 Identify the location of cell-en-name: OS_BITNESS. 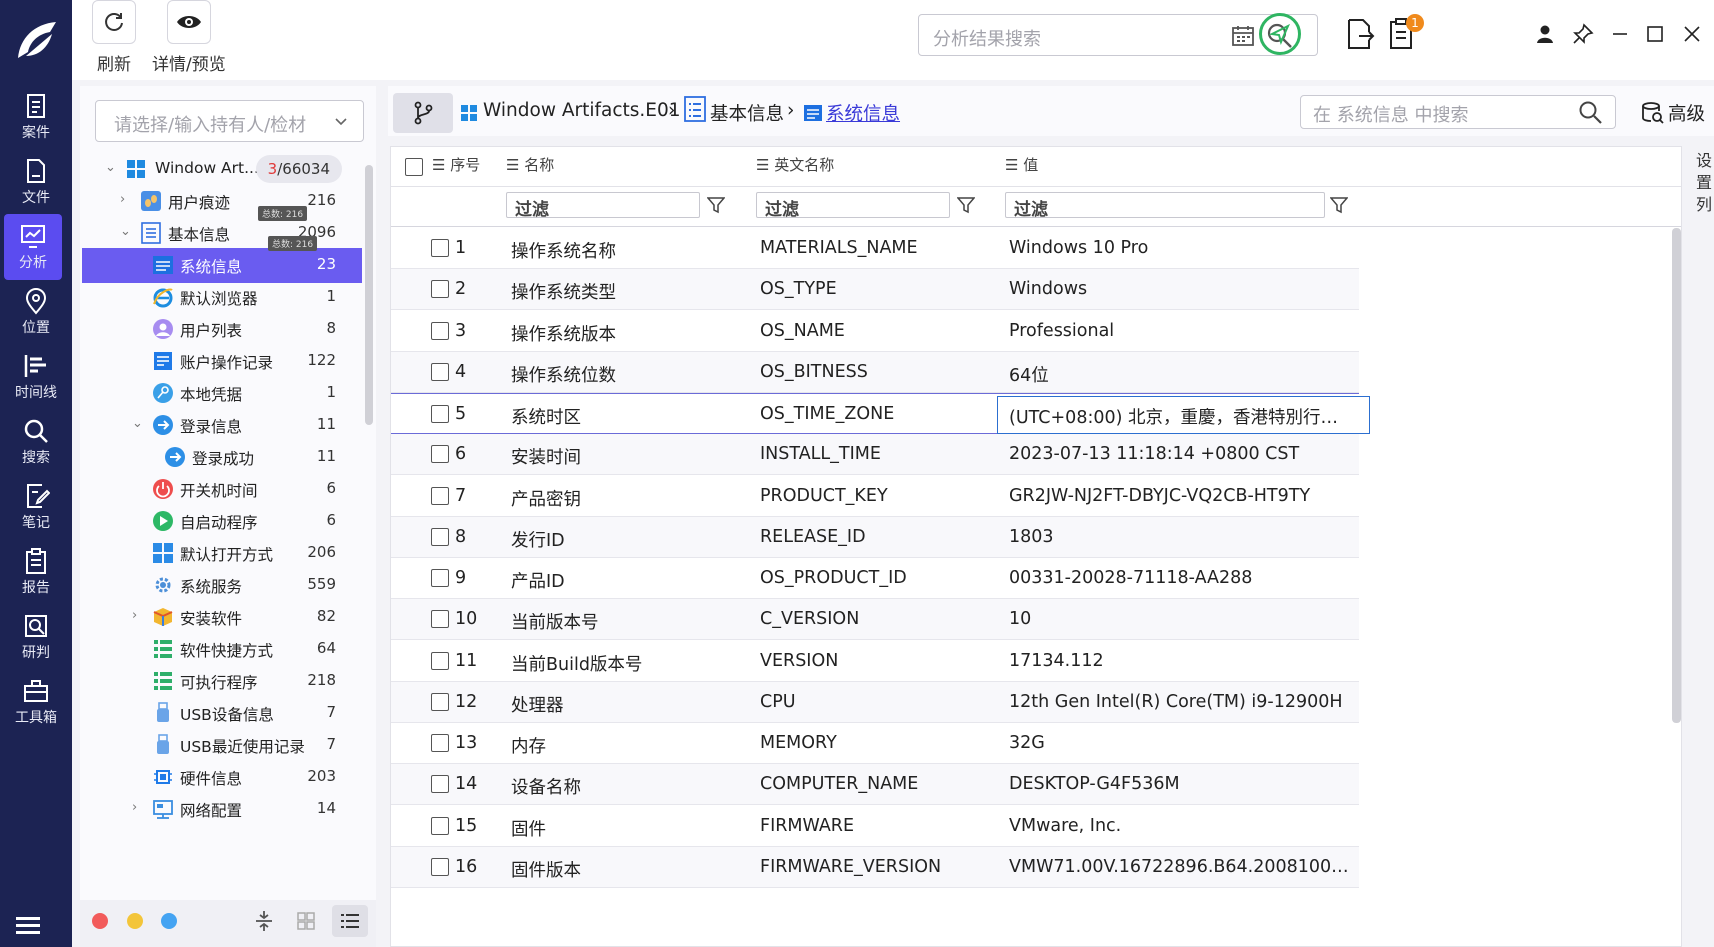
(814, 372).